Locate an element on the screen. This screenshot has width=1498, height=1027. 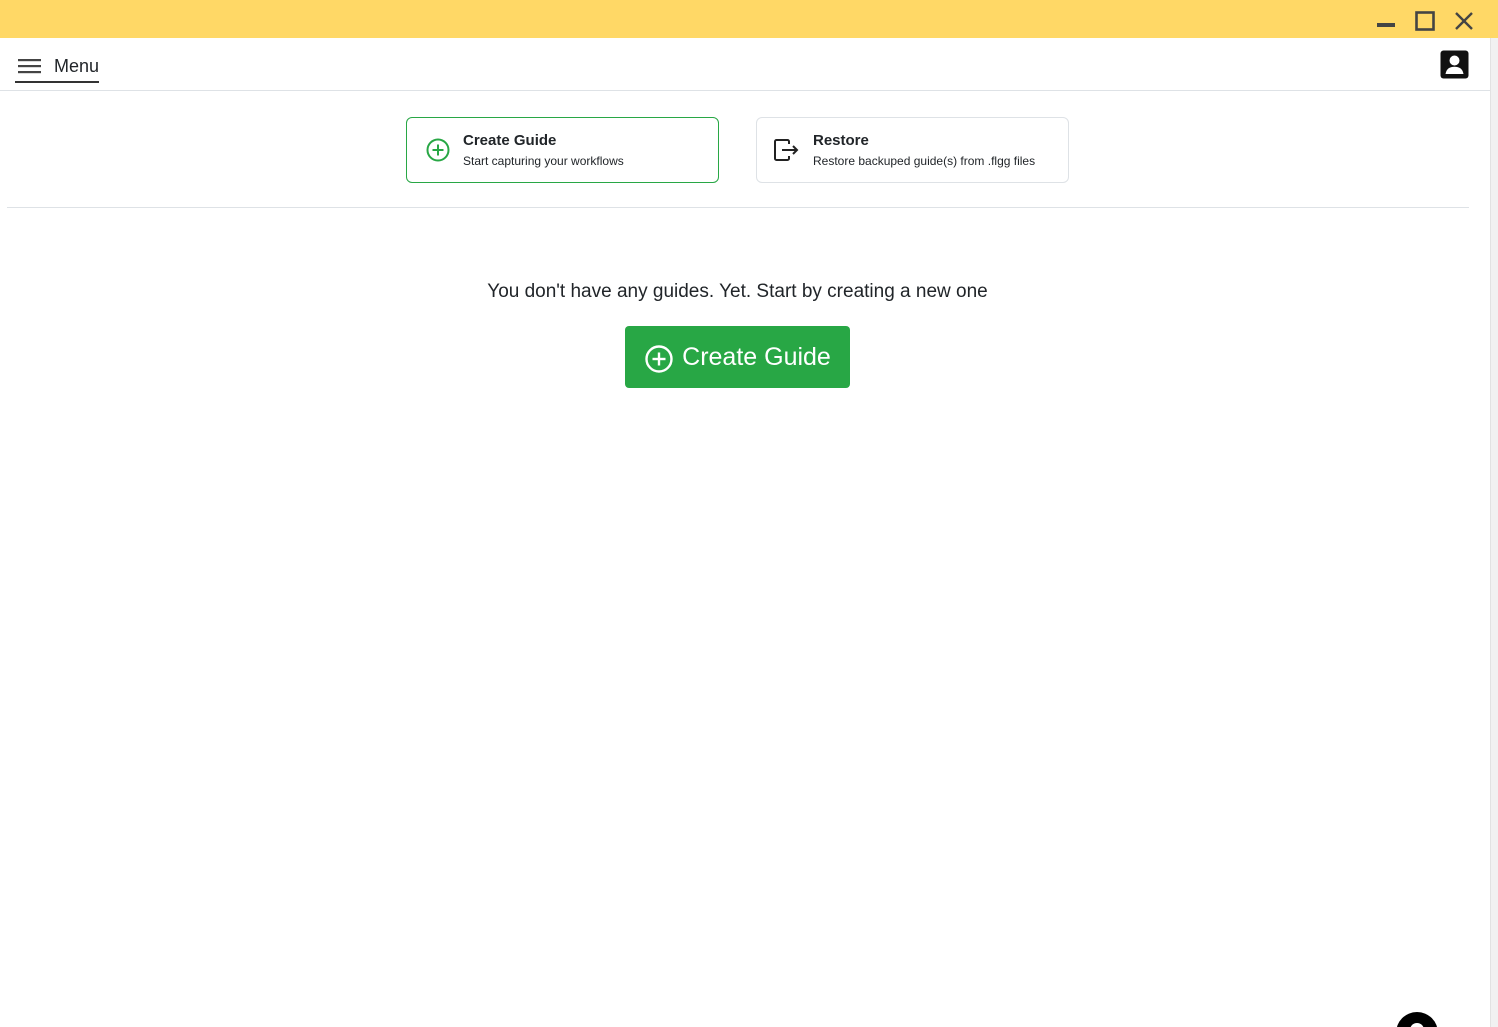
minimize-icon is located at coordinates (1386, 25).